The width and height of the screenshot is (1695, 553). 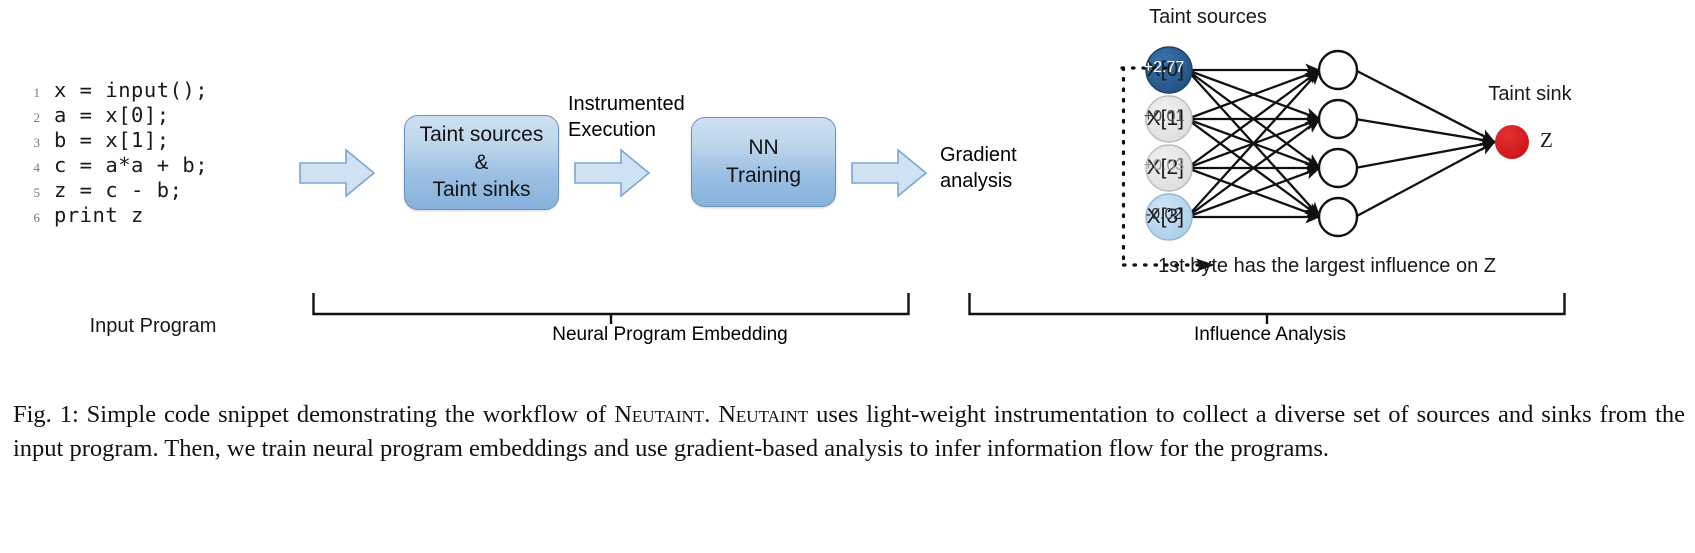 I want to click on code-line: 3 b = x[1];, so click(x=149, y=140).